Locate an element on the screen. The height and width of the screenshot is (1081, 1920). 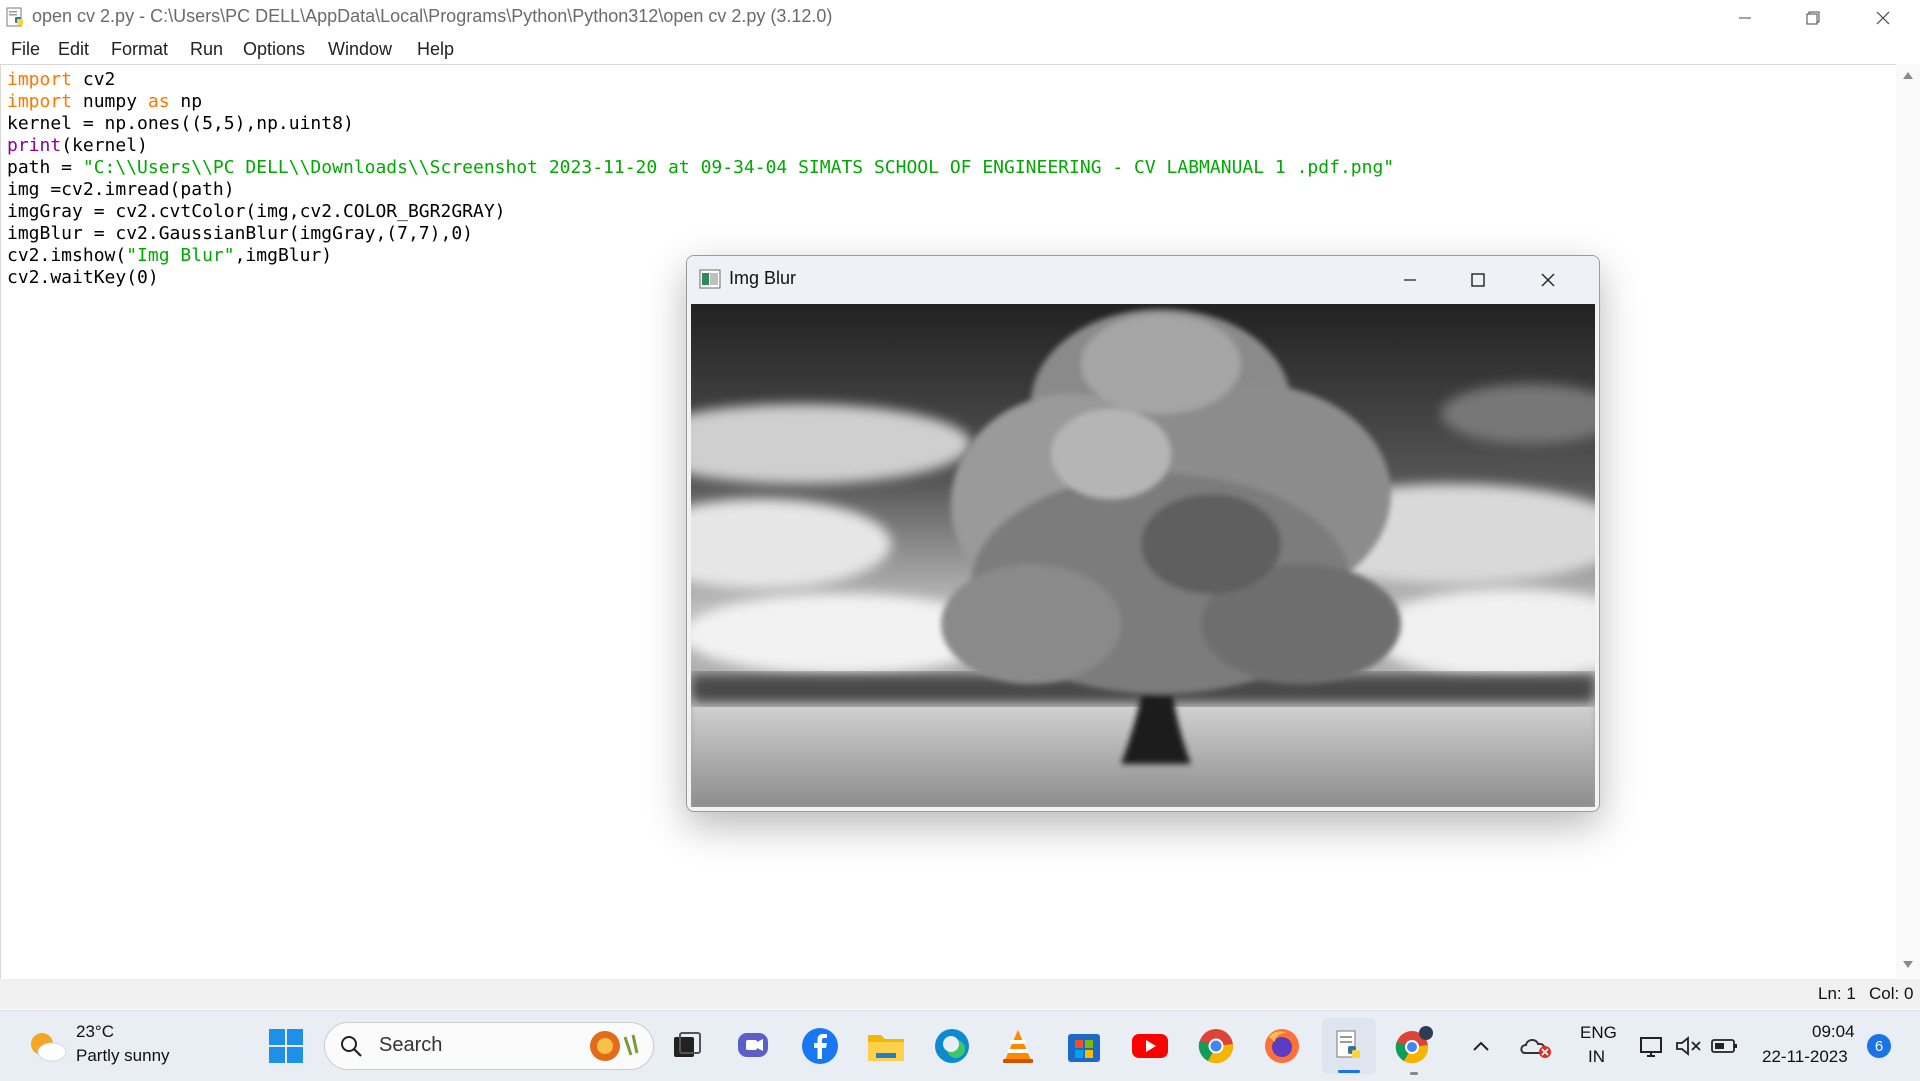
firefox-icon is located at coordinates (1282, 1046).